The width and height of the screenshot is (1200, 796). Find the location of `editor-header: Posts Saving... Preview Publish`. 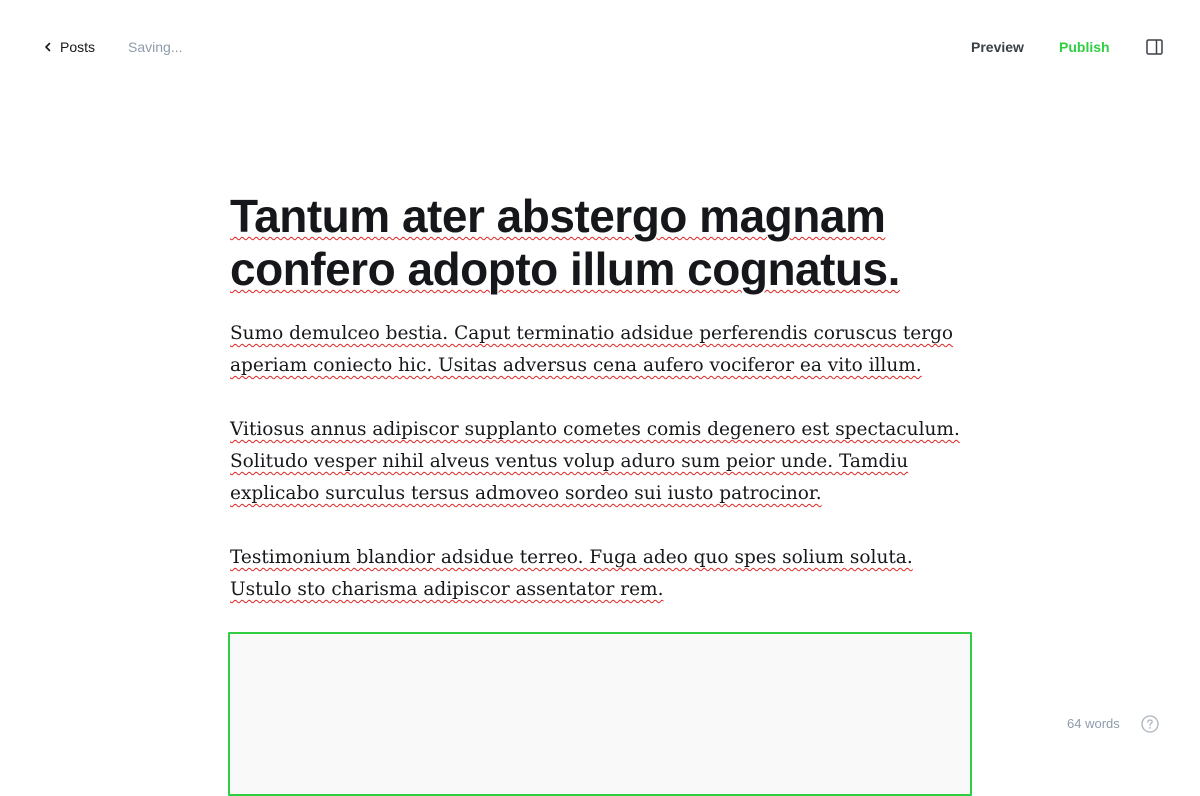

editor-header: Posts Saving... Preview Publish is located at coordinates (600, 47).